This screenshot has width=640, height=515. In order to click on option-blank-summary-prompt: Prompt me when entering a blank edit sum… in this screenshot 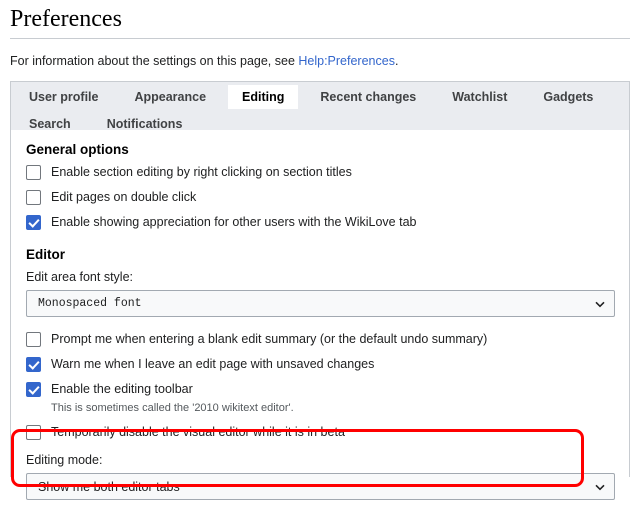, I will do `click(320, 339)`.